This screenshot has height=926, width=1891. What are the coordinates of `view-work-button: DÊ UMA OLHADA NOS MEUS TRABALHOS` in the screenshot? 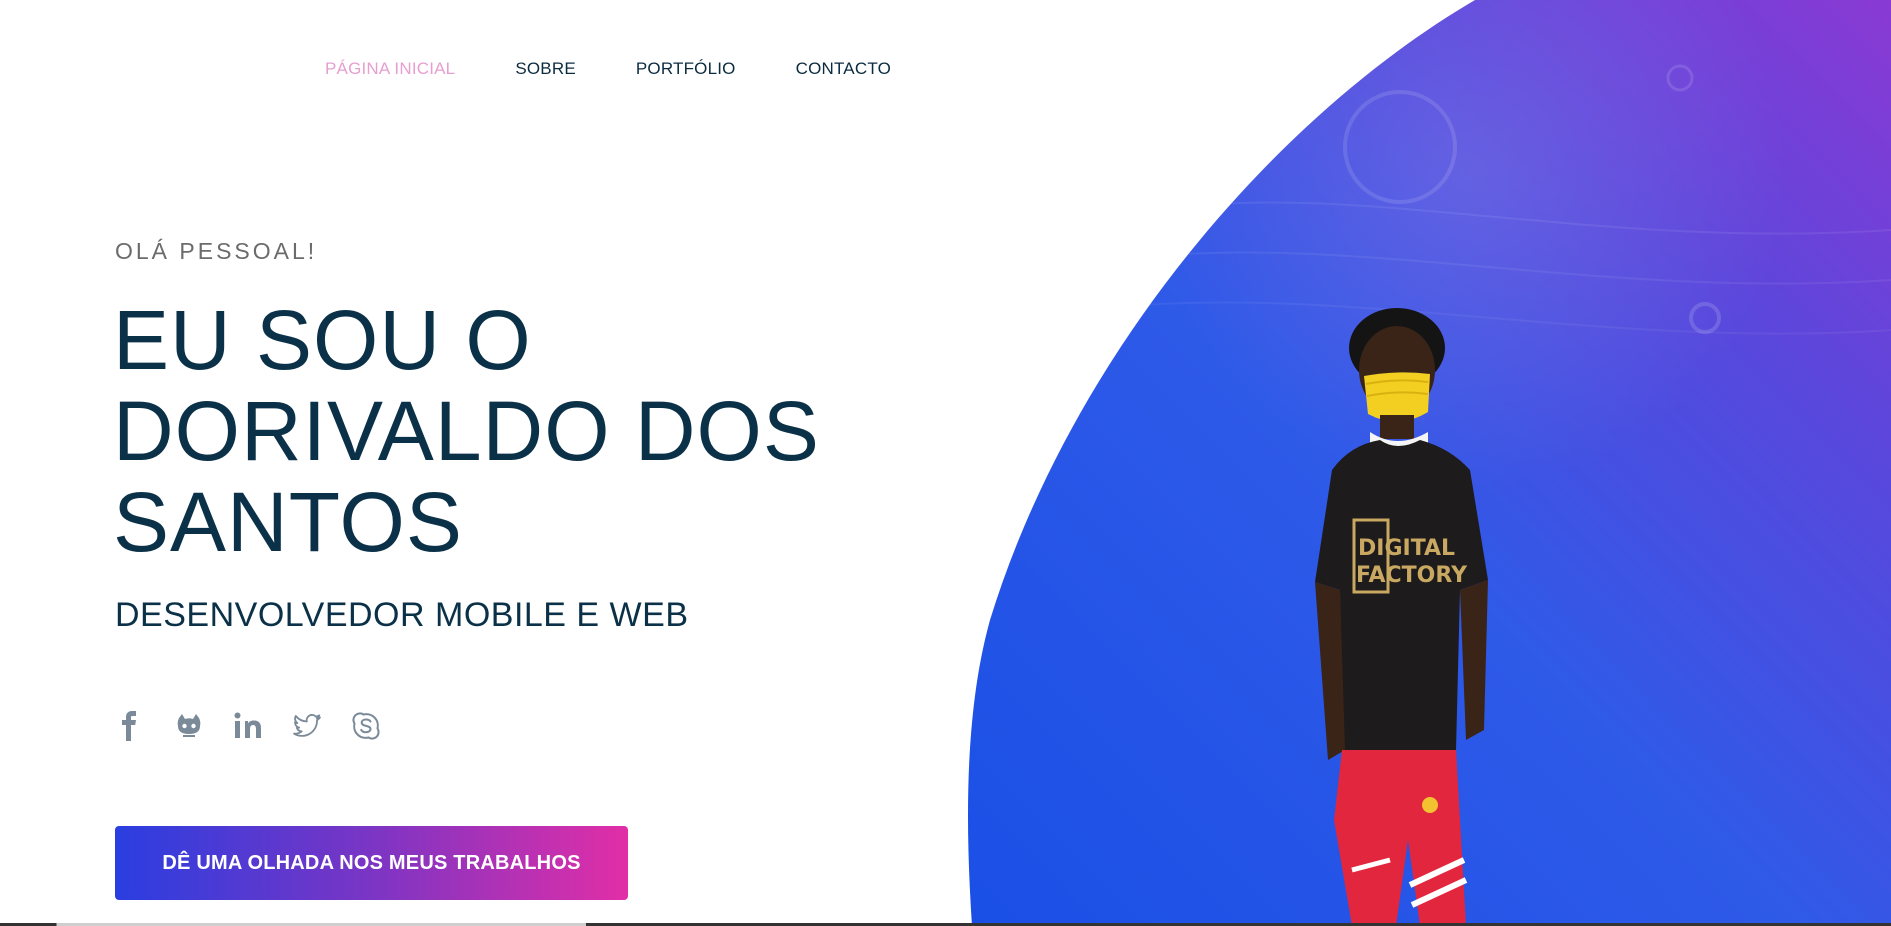 It's located at (371, 863).